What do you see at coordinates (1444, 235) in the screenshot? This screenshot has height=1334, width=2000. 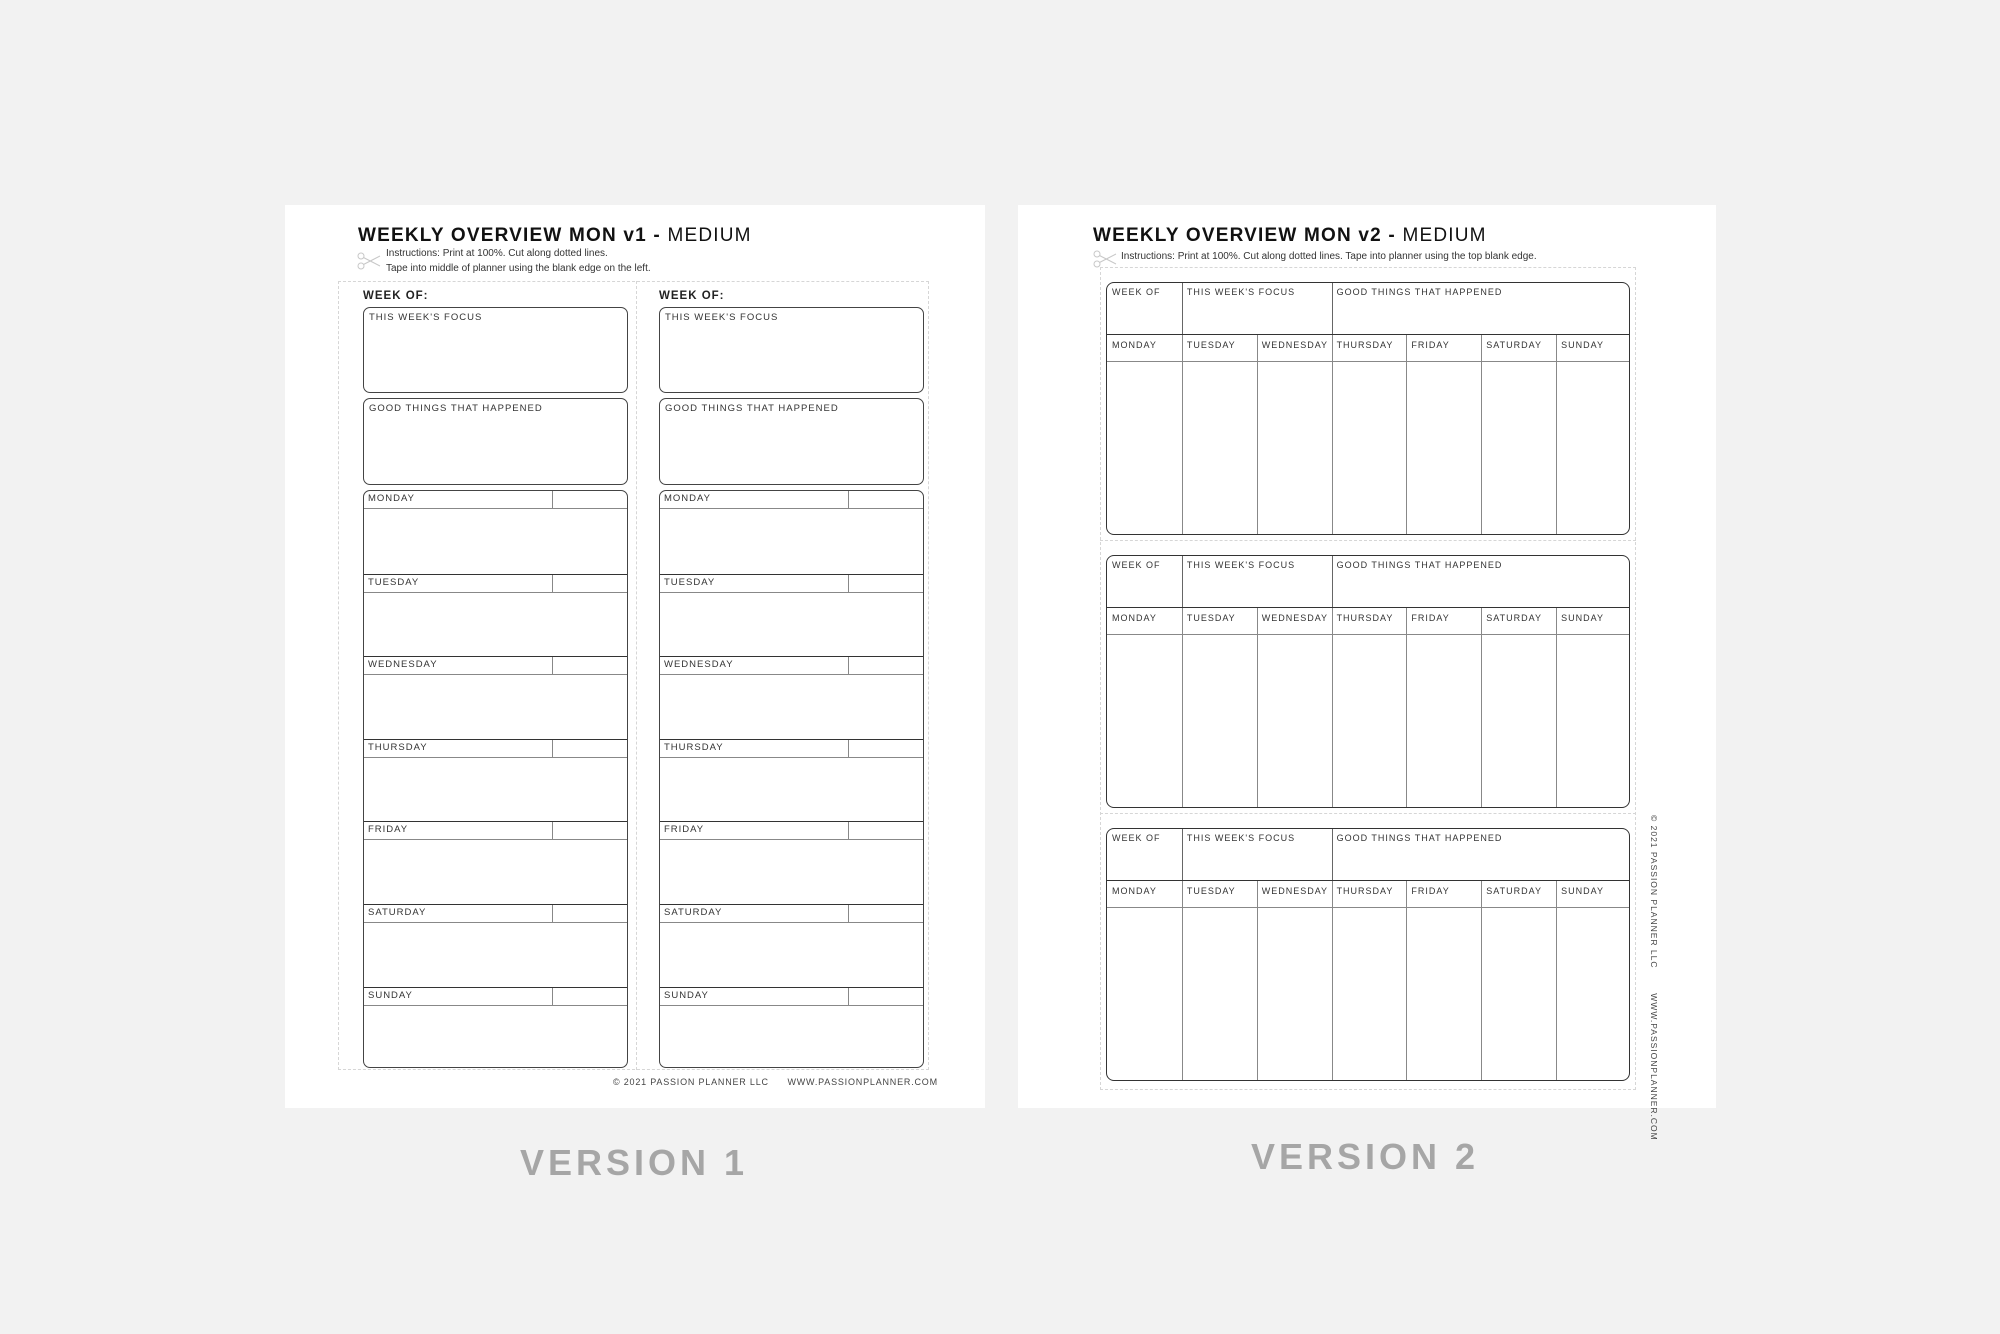 I see `title-size: MEDIUM` at bounding box center [1444, 235].